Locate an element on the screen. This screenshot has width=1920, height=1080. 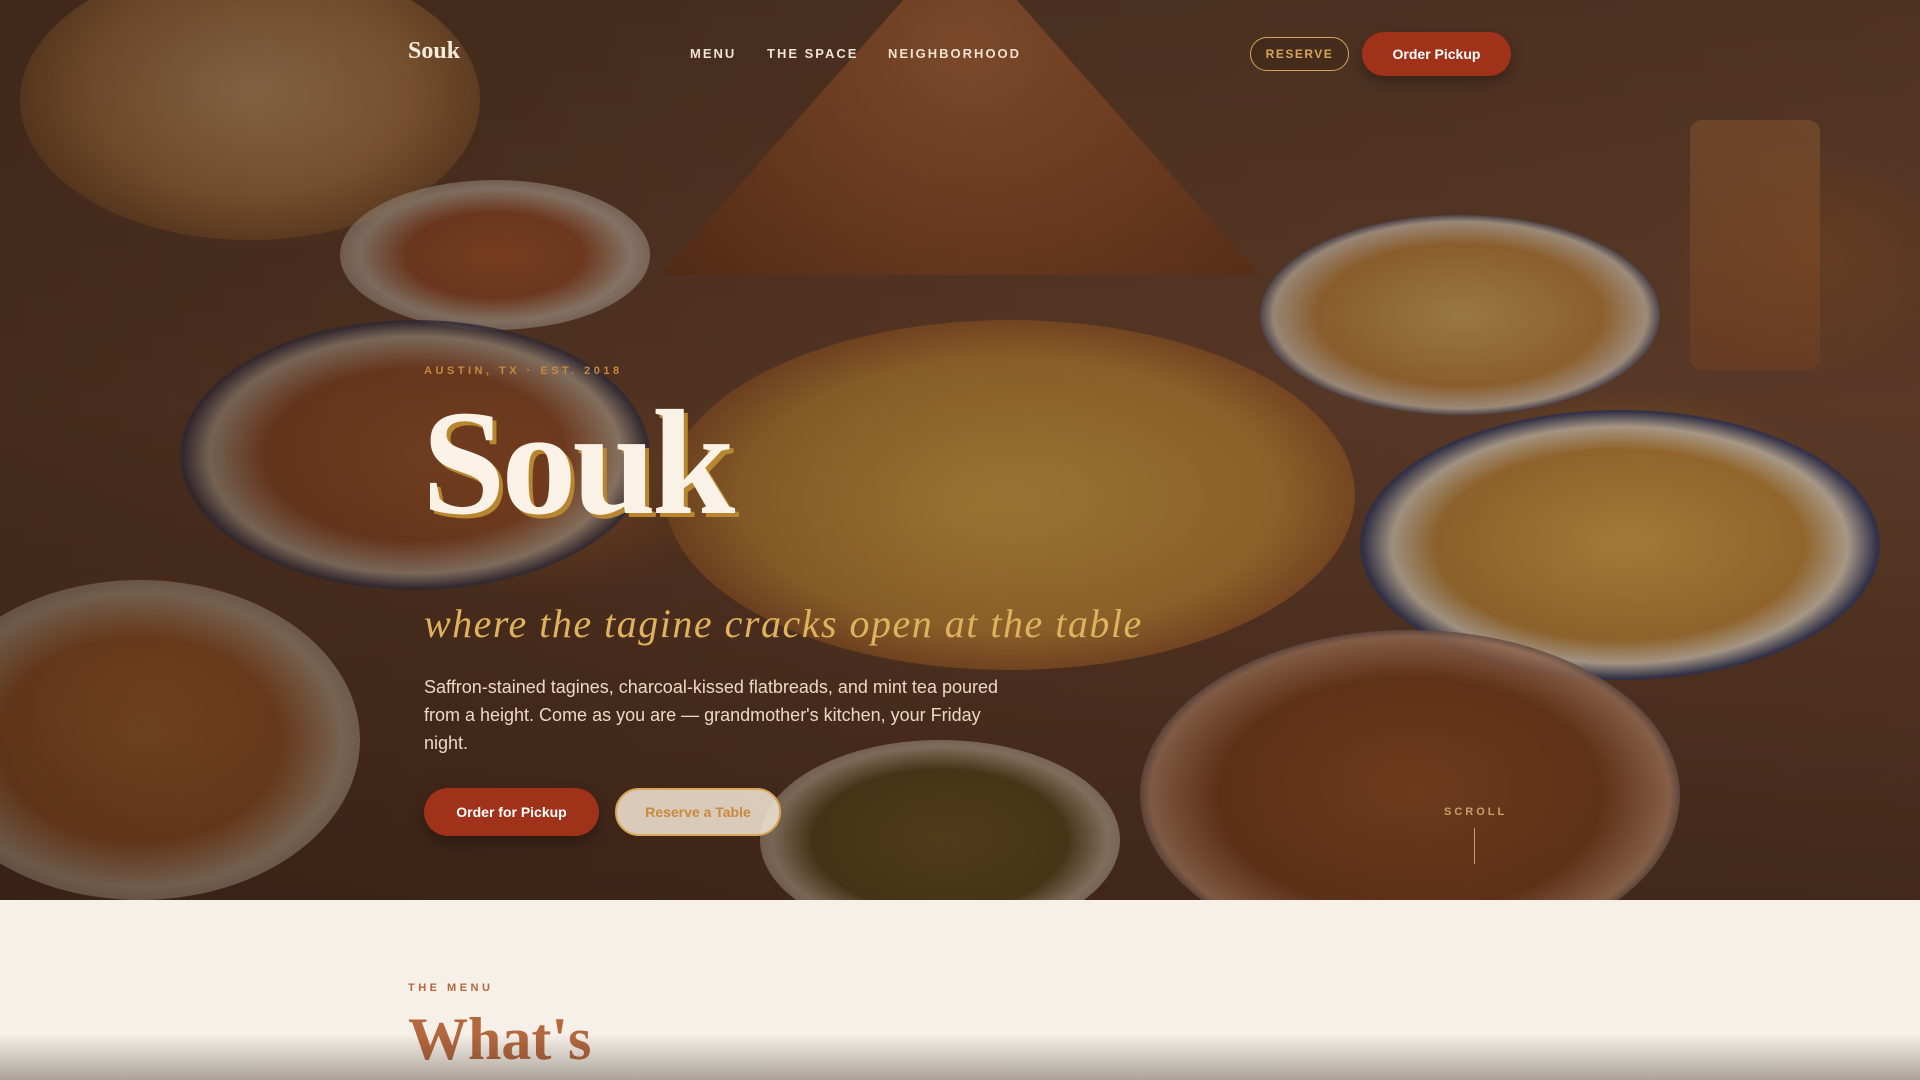
bottom-fade is located at coordinates (960, 1057).